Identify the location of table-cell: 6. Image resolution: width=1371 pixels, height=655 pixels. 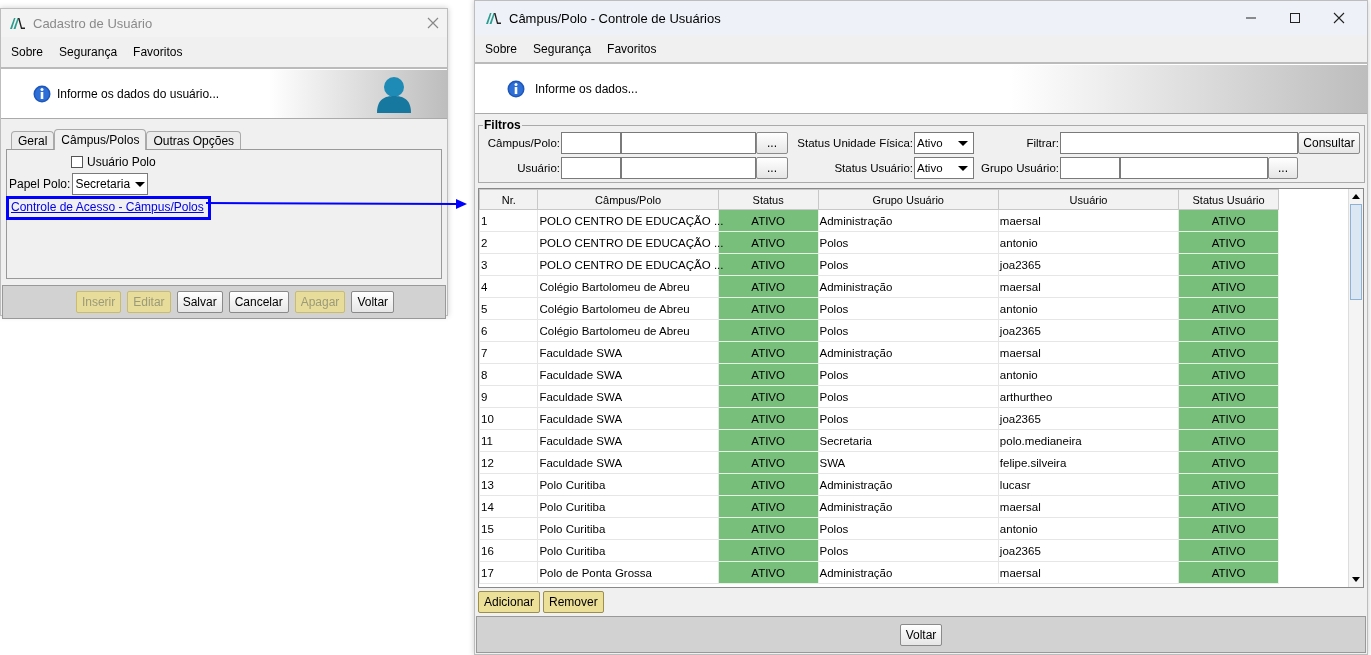
(508, 330).